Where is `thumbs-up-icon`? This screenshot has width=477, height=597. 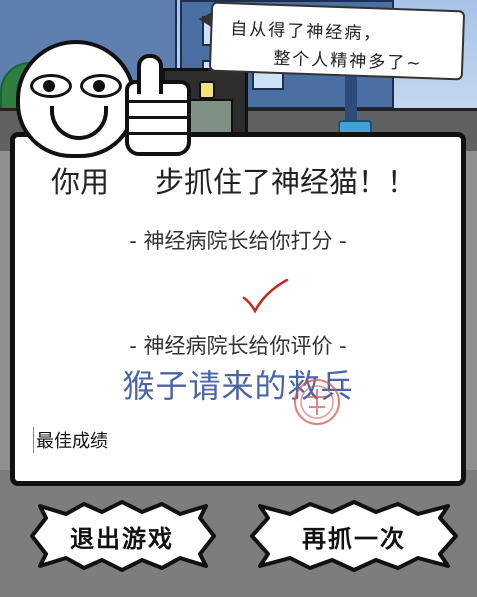 thumbs-up-icon is located at coordinates (158, 105).